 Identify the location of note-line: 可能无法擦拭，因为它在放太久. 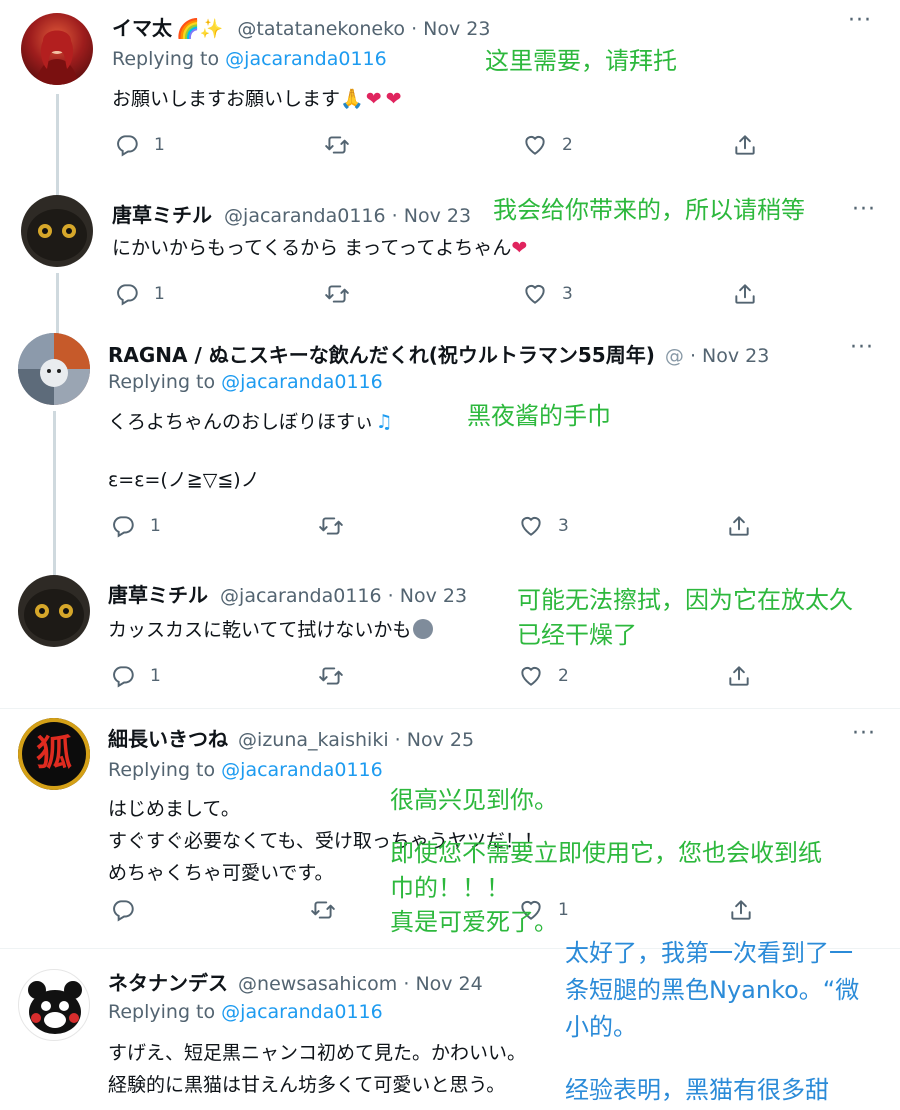
(685, 600).